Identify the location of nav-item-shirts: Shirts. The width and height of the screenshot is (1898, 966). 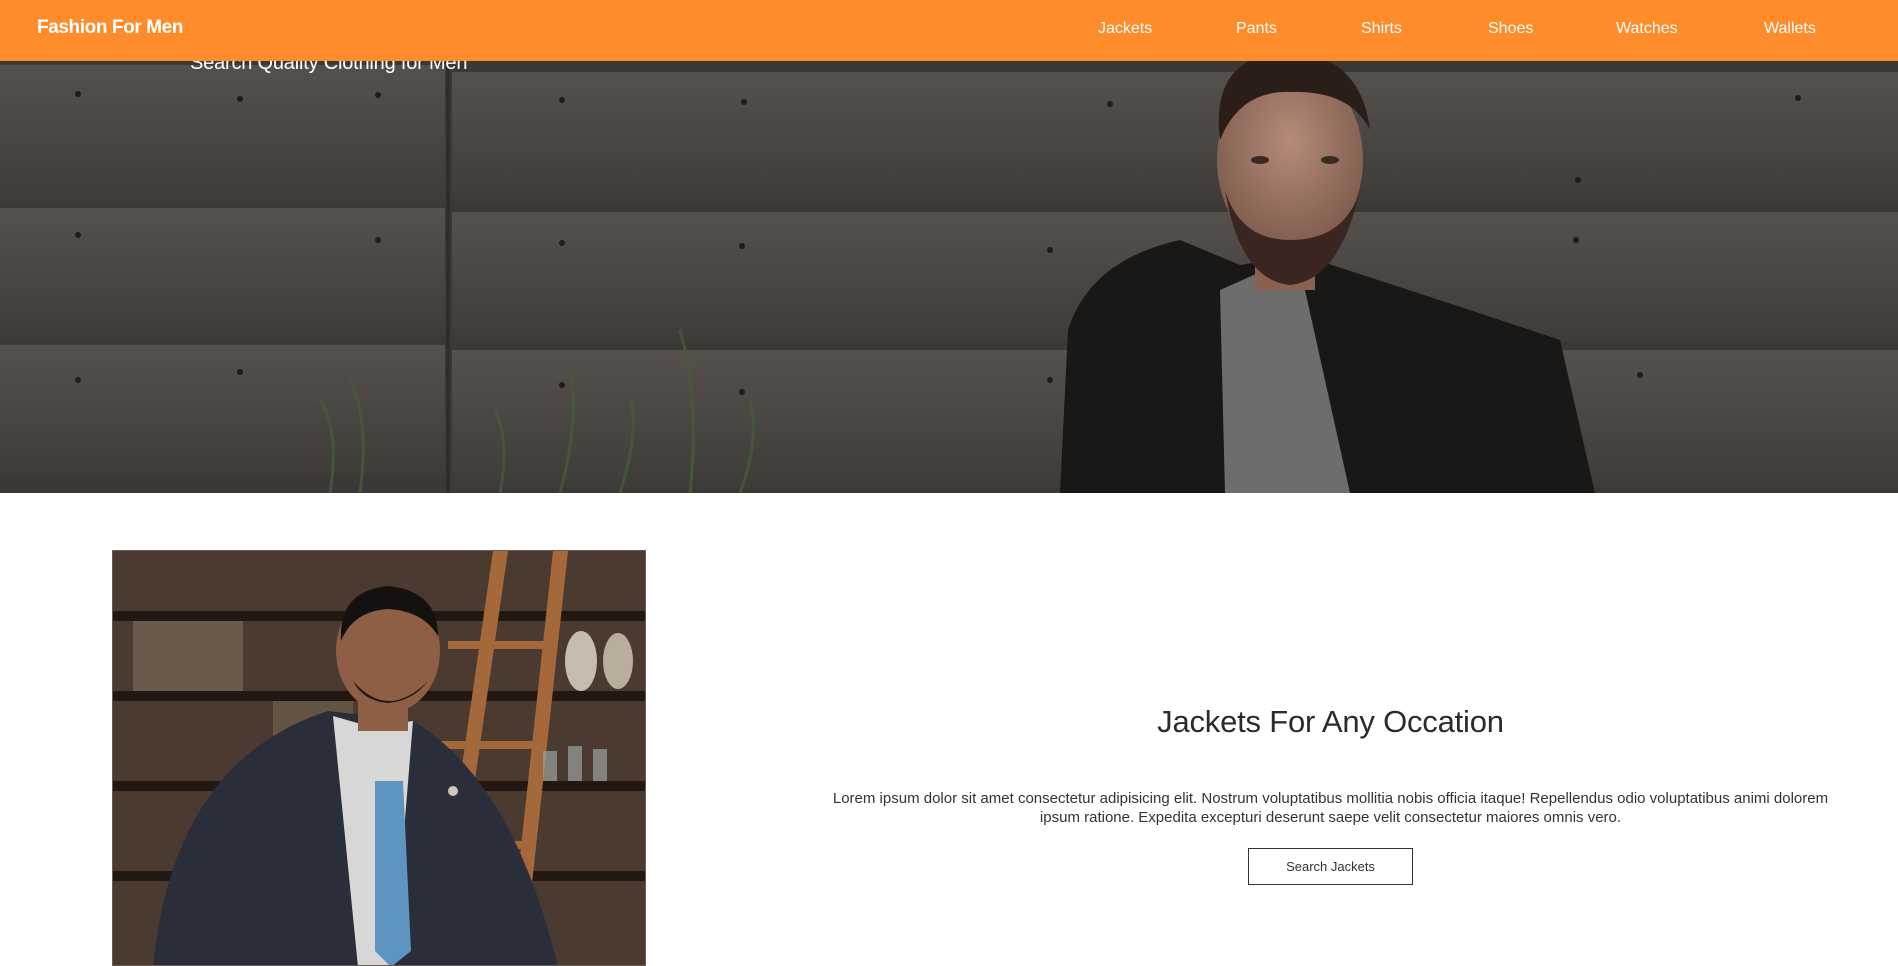
(1381, 29).